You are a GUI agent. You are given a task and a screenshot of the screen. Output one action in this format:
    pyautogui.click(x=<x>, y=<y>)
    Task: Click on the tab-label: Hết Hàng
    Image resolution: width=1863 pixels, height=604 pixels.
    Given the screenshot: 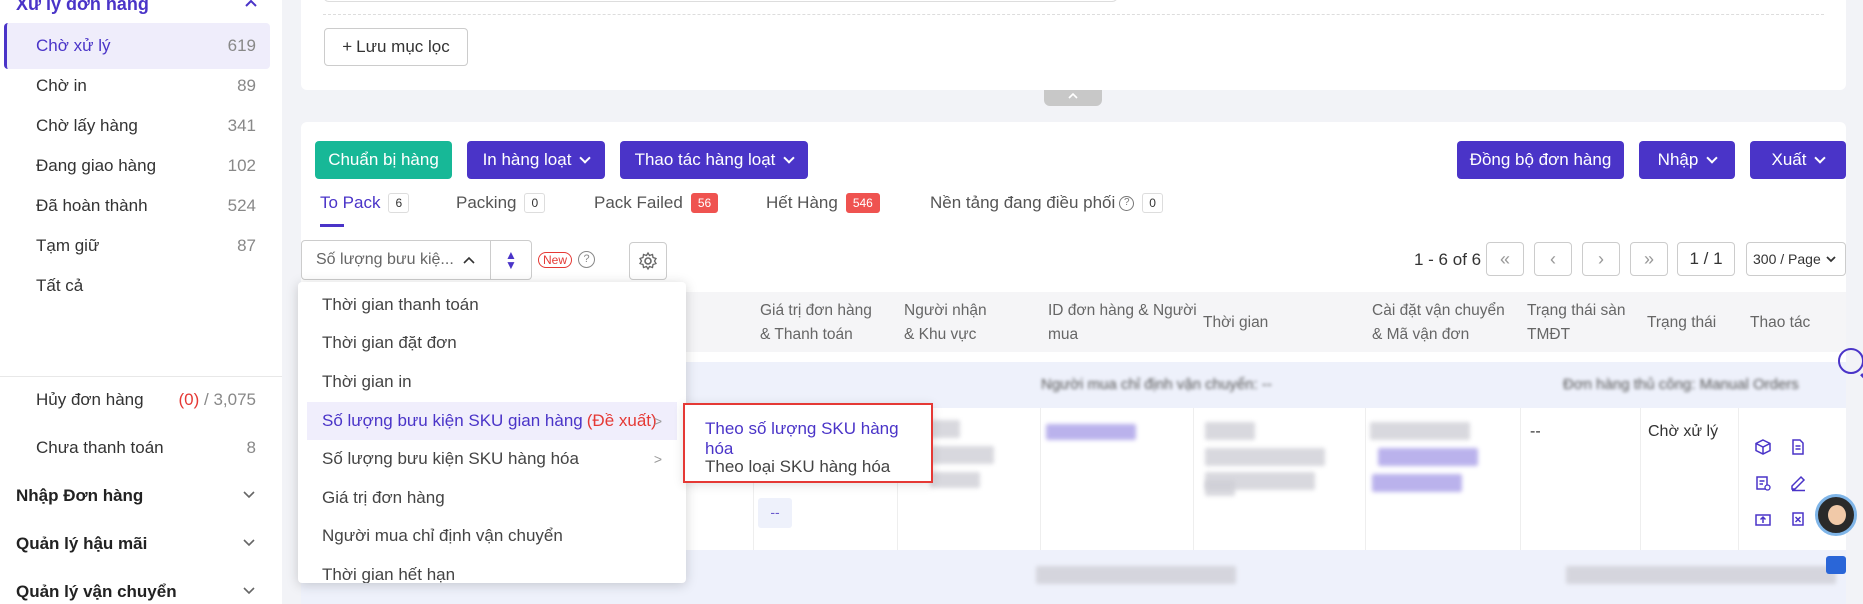 What is the action you would take?
    pyautogui.click(x=802, y=202)
    